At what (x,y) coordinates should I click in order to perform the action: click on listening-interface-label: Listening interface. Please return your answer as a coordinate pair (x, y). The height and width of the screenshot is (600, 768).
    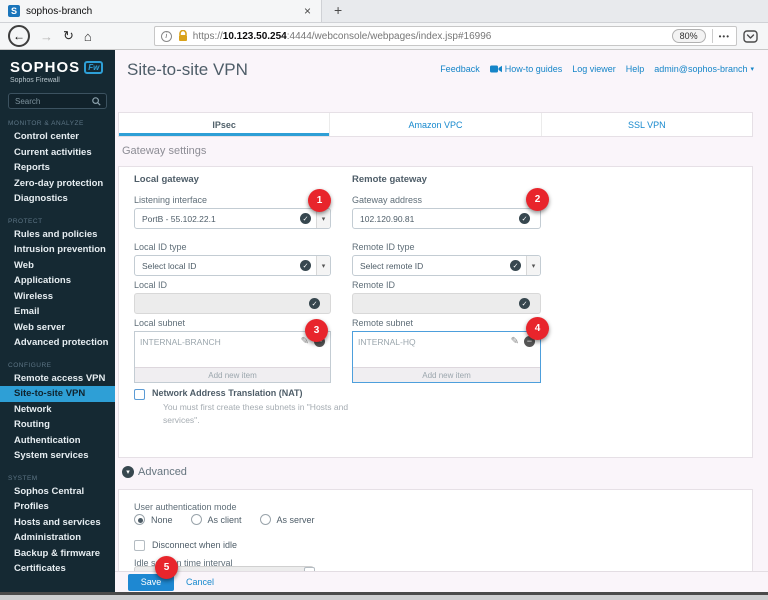
    Looking at the image, I should click on (171, 200).